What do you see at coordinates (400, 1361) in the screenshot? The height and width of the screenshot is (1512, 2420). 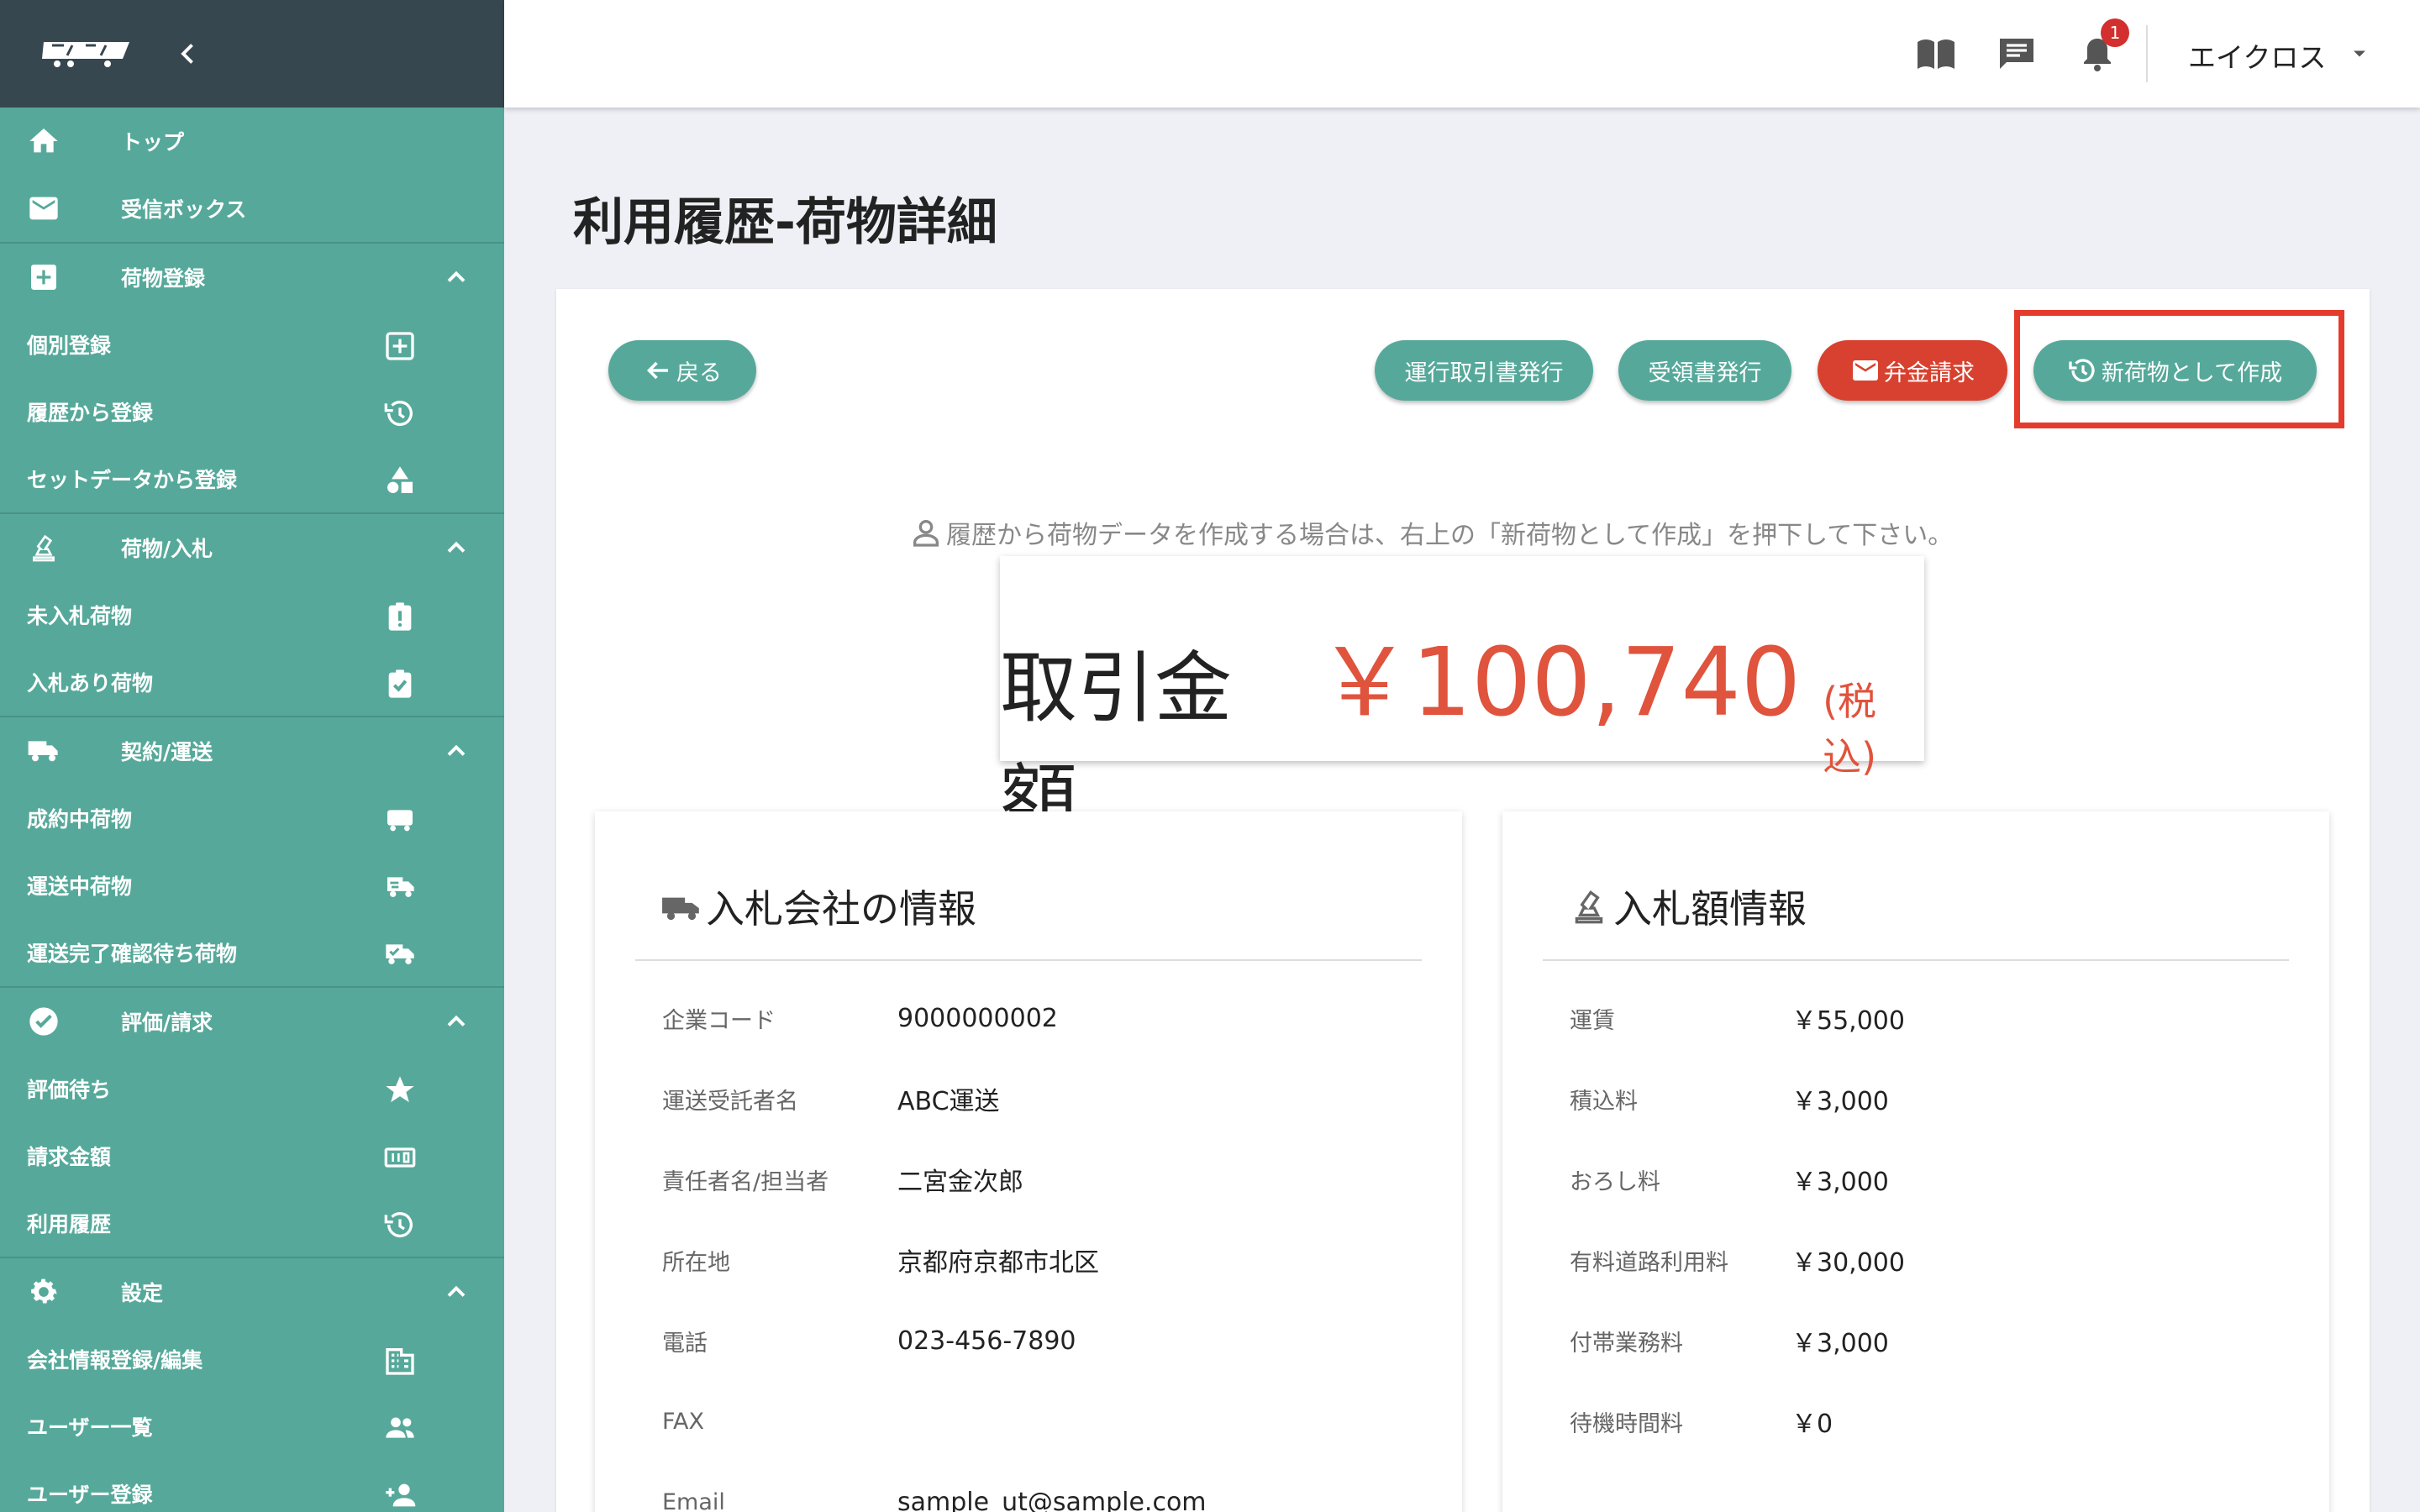 I see `building-icon` at bounding box center [400, 1361].